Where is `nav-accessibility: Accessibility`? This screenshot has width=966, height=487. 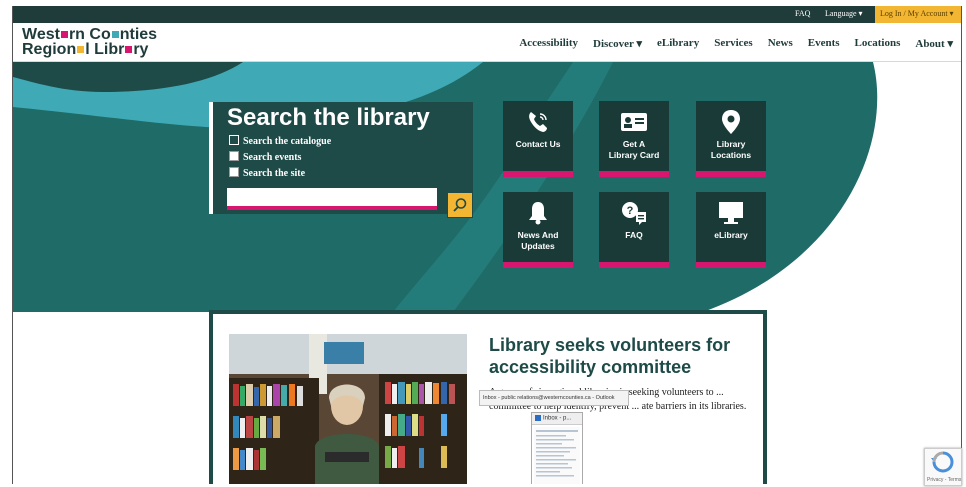 nav-accessibility: Accessibility is located at coordinates (548, 43).